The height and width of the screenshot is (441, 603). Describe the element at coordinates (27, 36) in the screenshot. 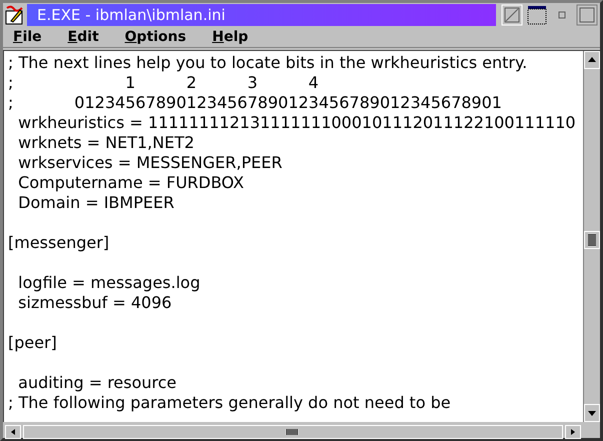

I see `menu-item: File` at that location.